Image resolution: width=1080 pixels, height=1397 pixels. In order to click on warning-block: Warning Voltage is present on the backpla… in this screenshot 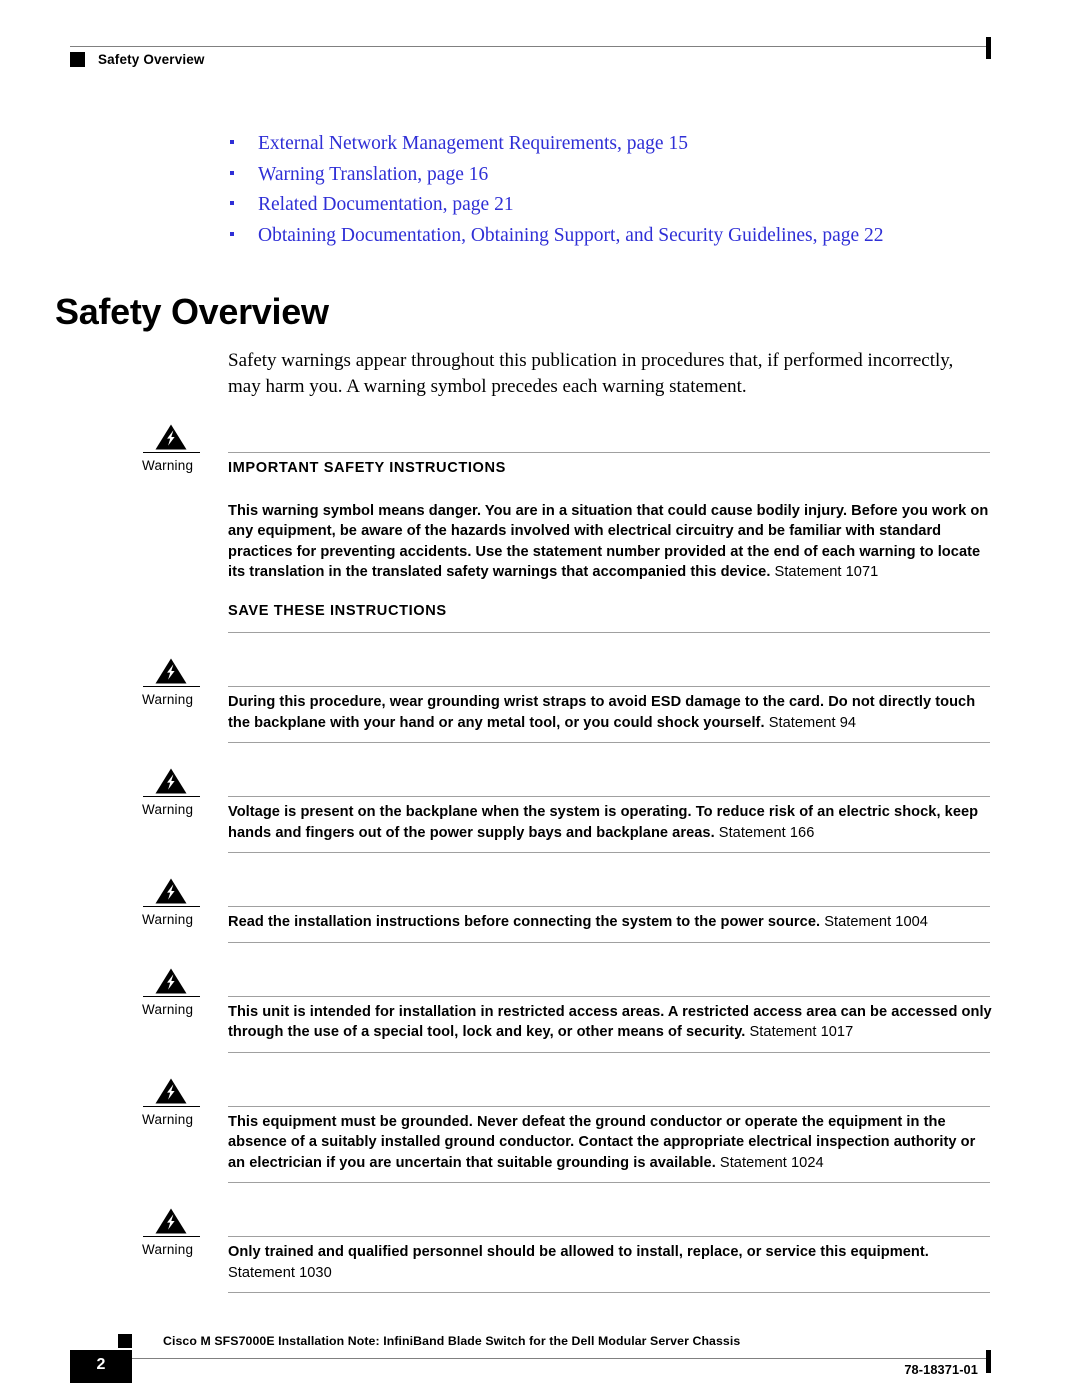, I will do `click(540, 810)`.